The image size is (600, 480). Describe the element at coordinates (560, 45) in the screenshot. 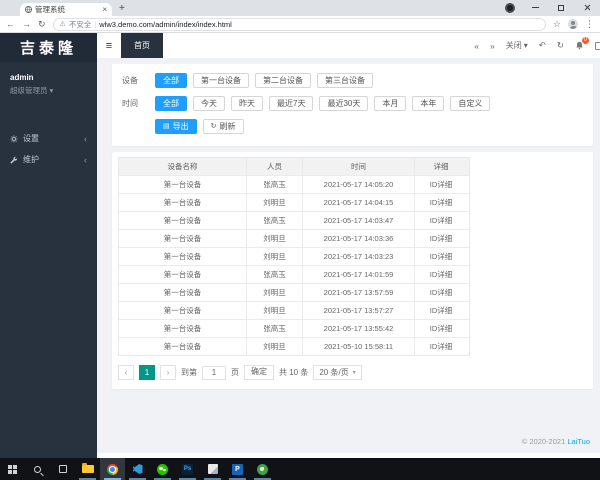

I see `refresh-action-icon: ↻` at that location.